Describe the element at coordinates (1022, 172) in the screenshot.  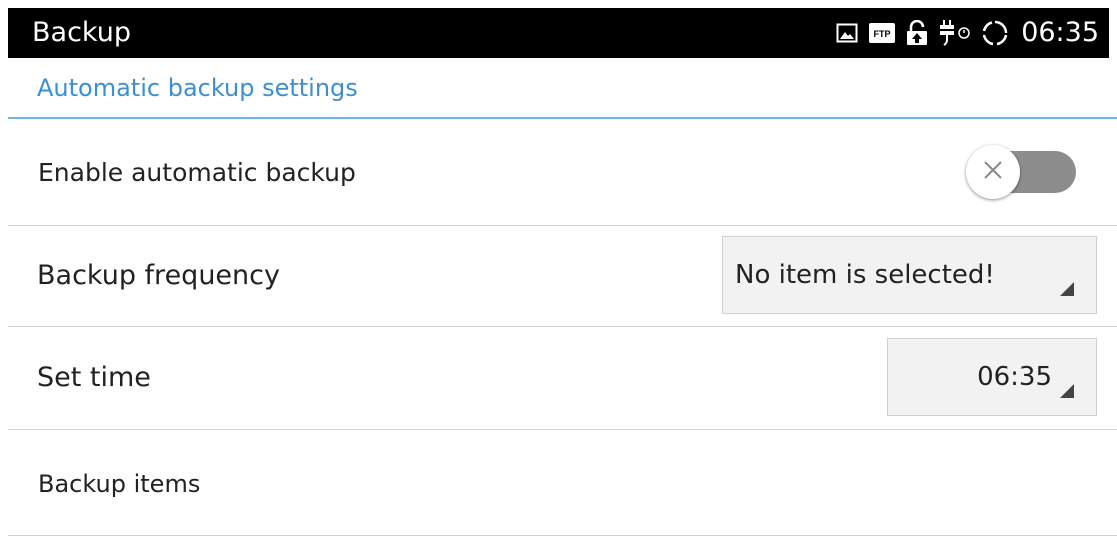
I see `enable-backup-toggle` at that location.